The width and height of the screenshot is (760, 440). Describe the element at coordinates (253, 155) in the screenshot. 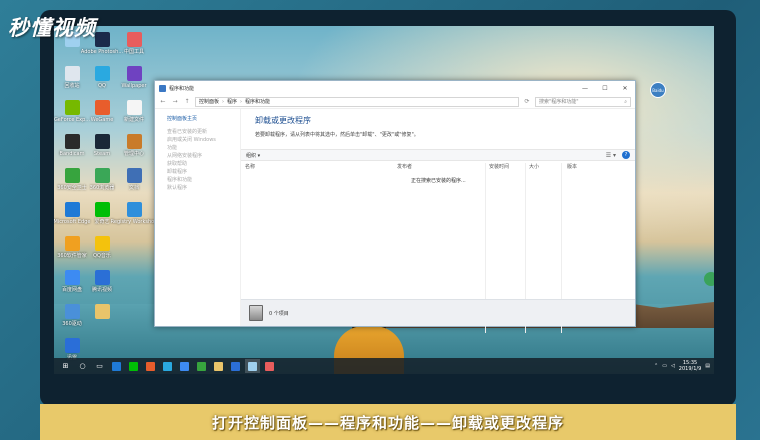

I see `organize-button: 组织 ▾` at that location.